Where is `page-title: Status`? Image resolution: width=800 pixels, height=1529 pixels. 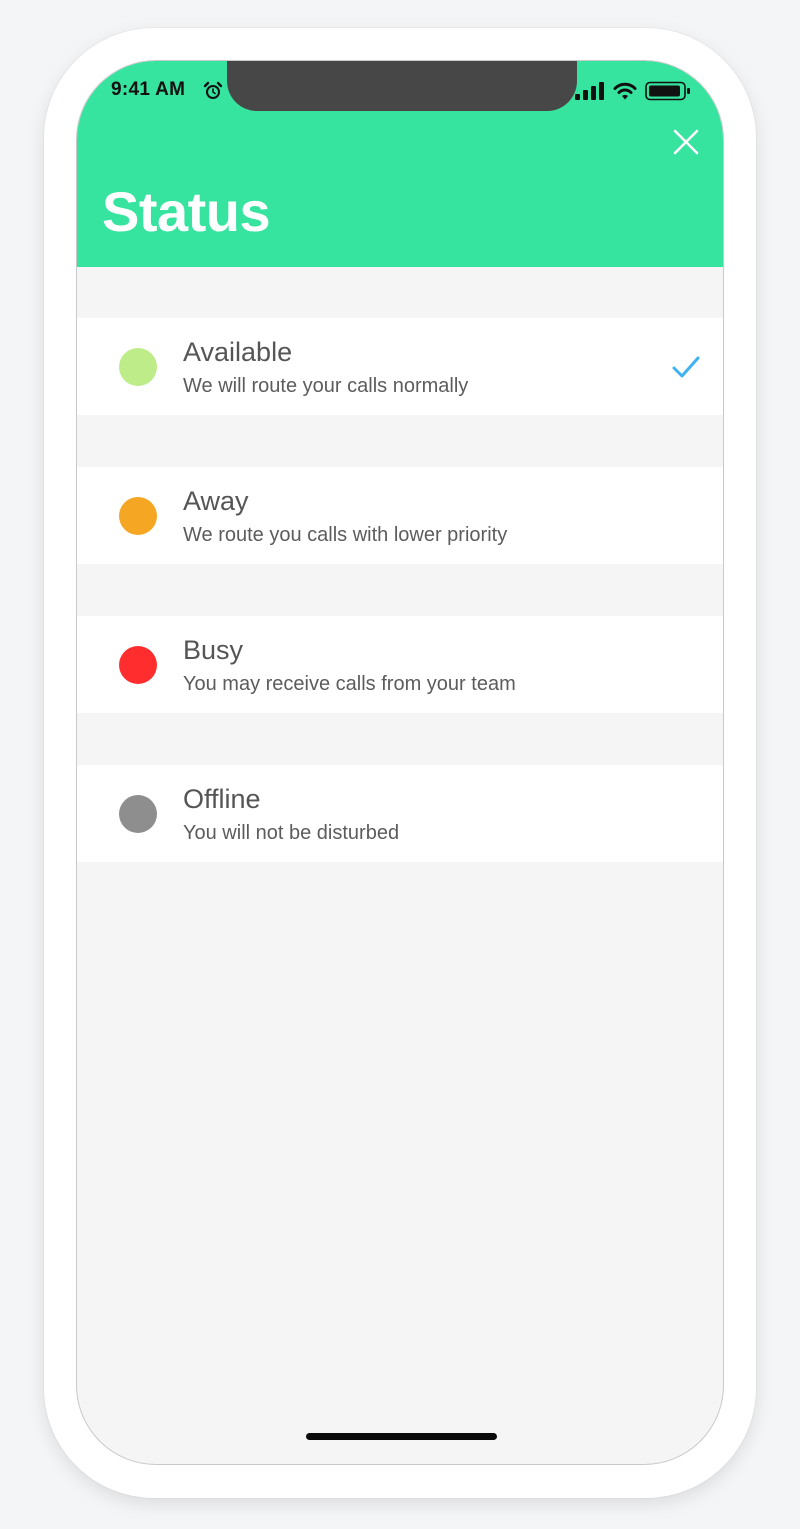
page-title: Status is located at coordinates (186, 211).